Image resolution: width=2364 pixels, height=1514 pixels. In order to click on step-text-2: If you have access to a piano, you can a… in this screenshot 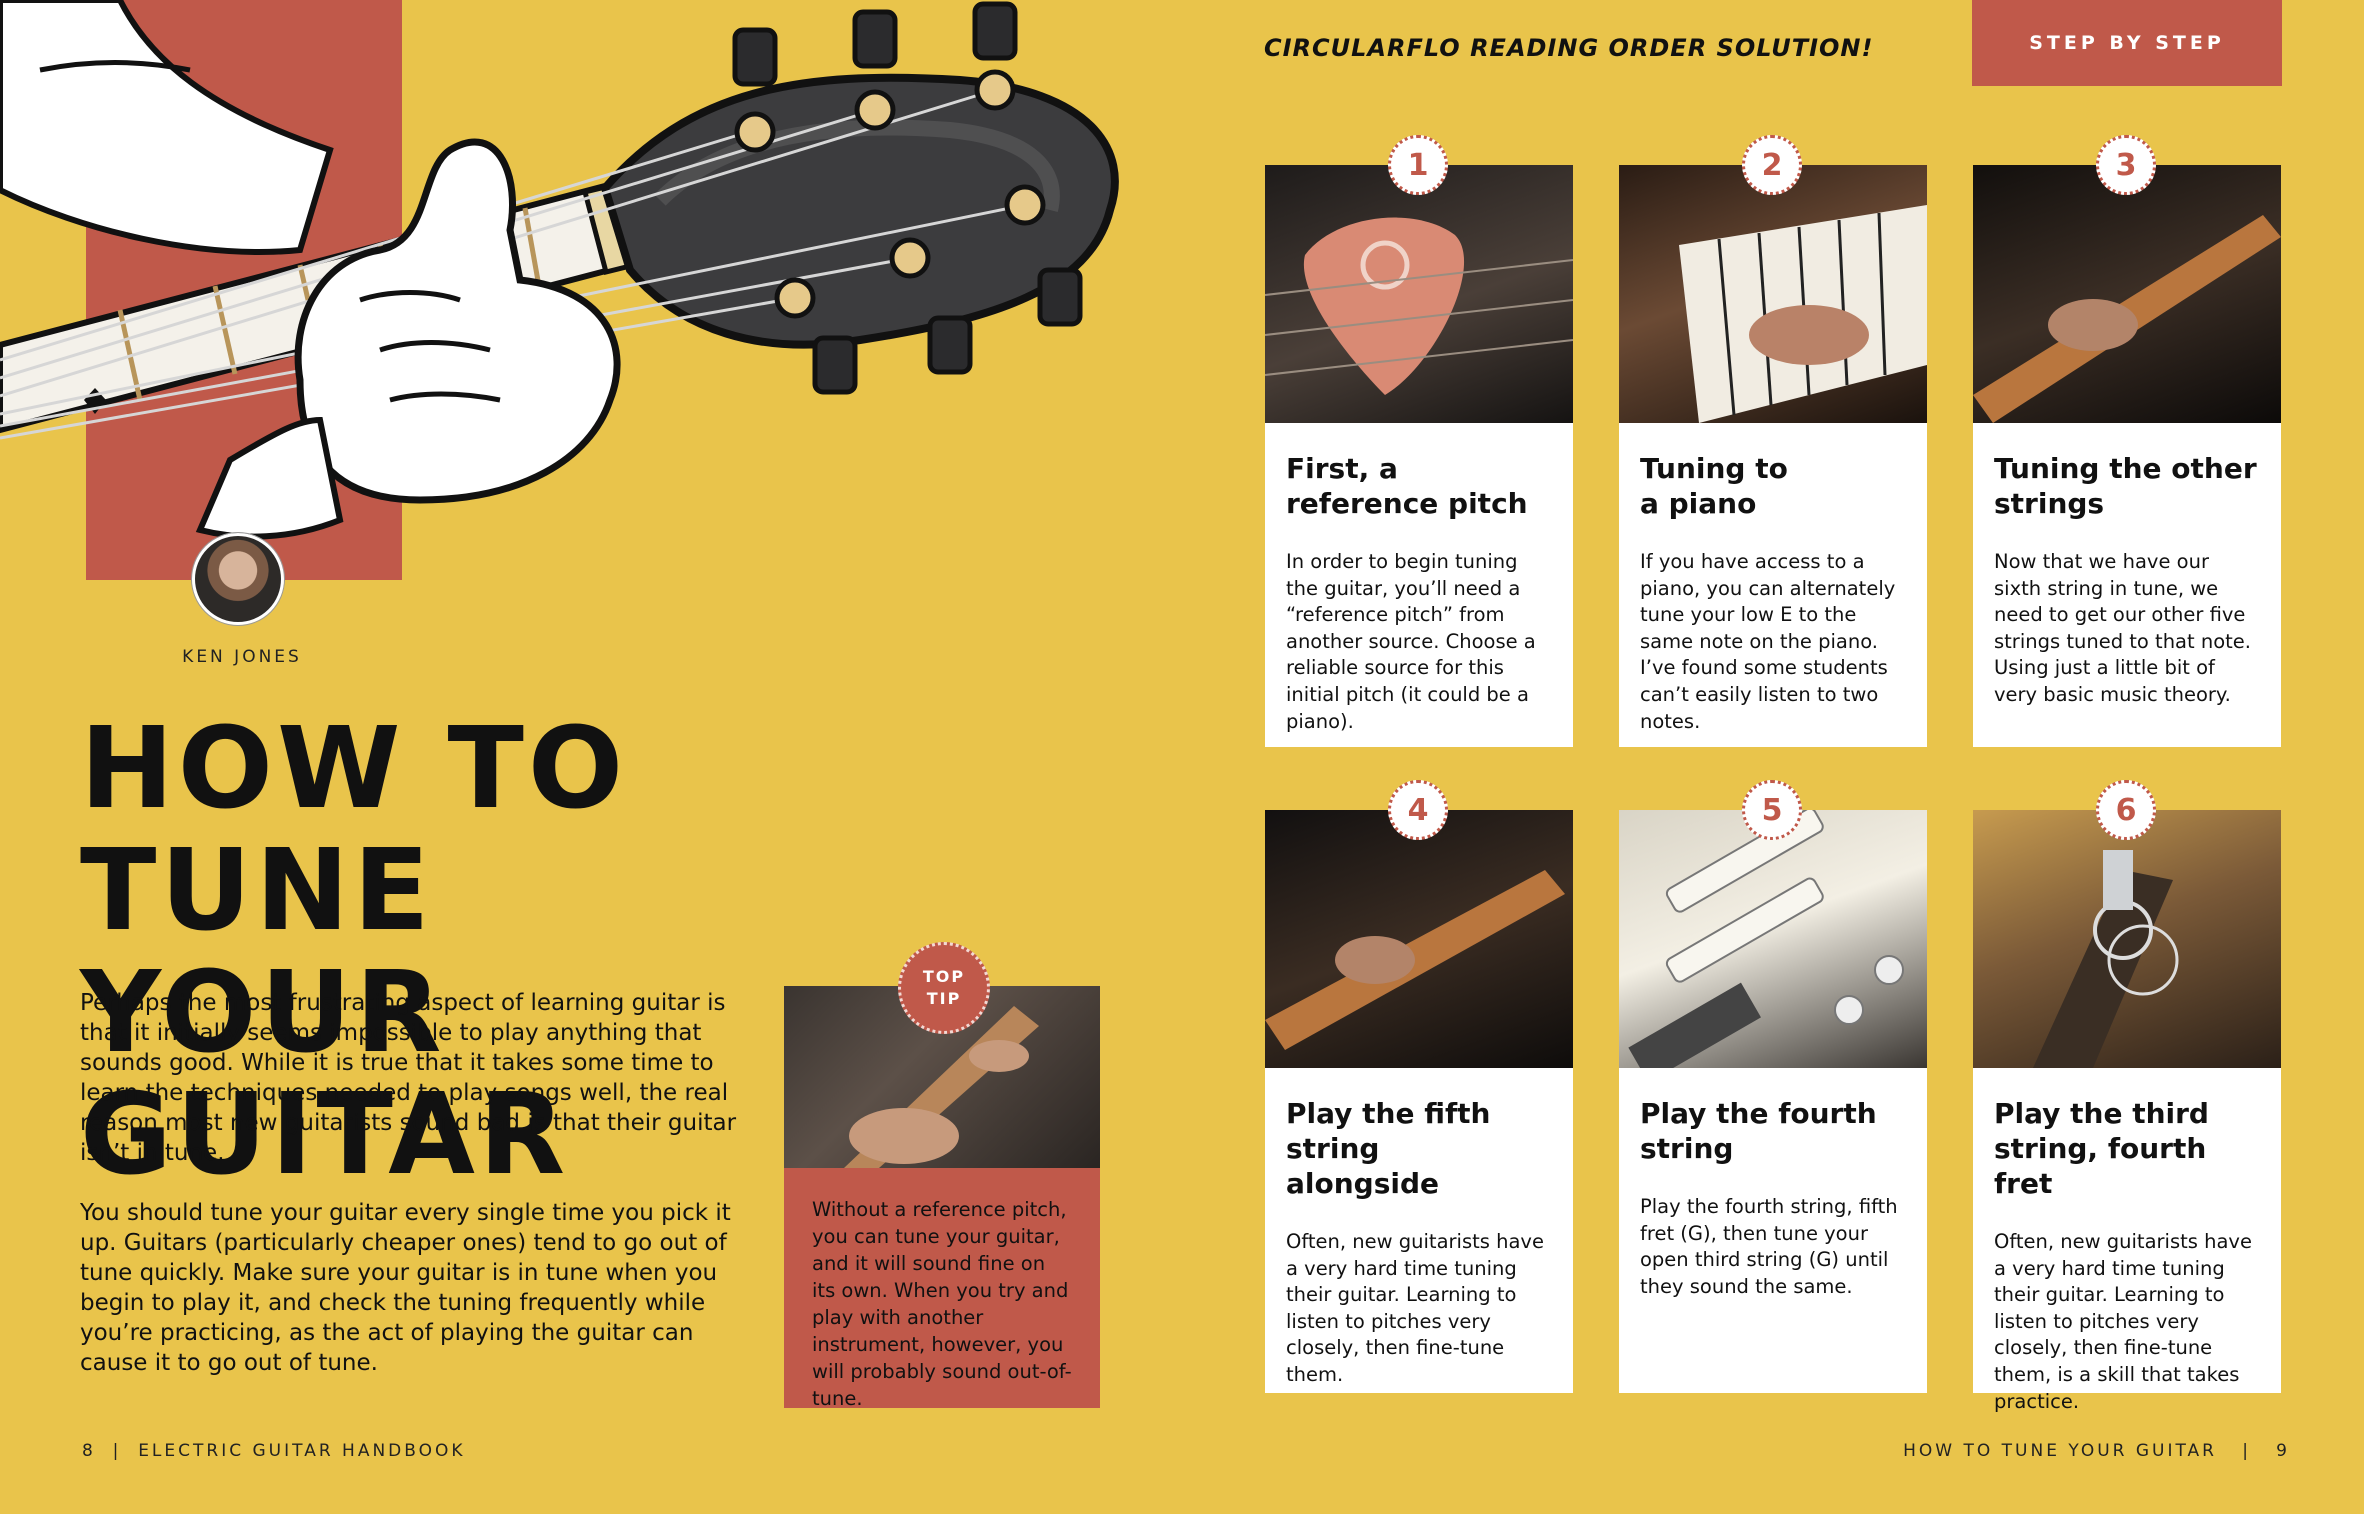, I will do `click(1768, 641)`.